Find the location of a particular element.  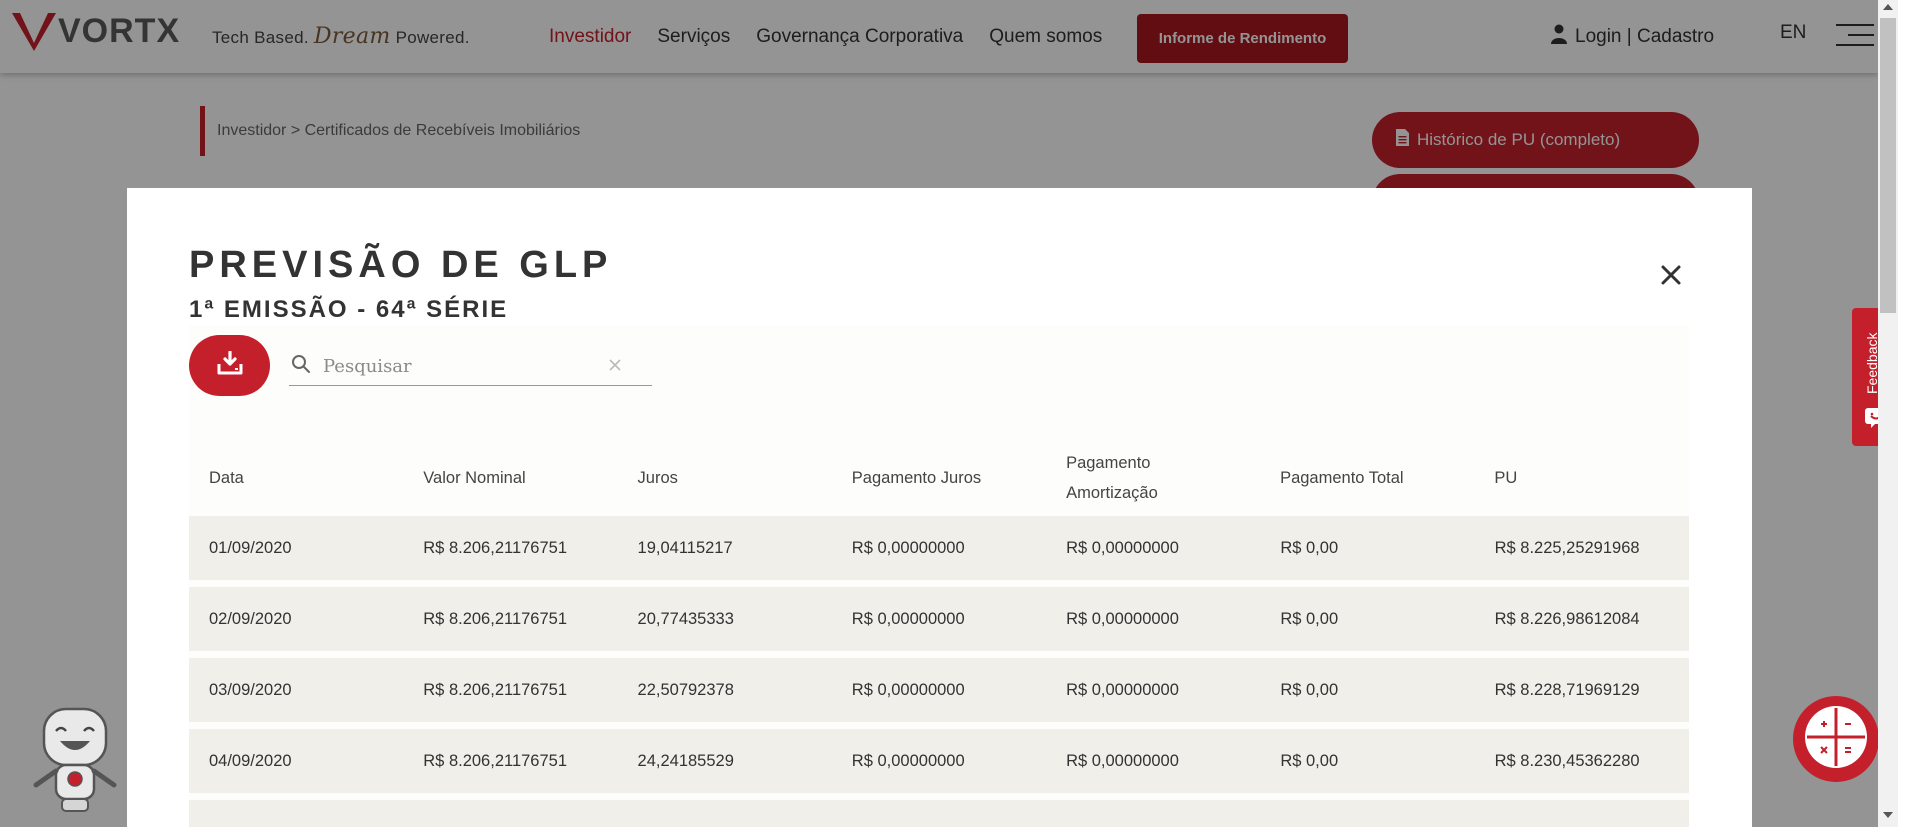

calculator-icon is located at coordinates (1836, 739).